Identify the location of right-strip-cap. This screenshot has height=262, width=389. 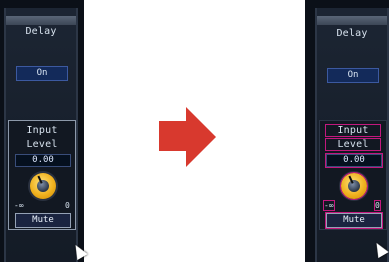
(352, 20).